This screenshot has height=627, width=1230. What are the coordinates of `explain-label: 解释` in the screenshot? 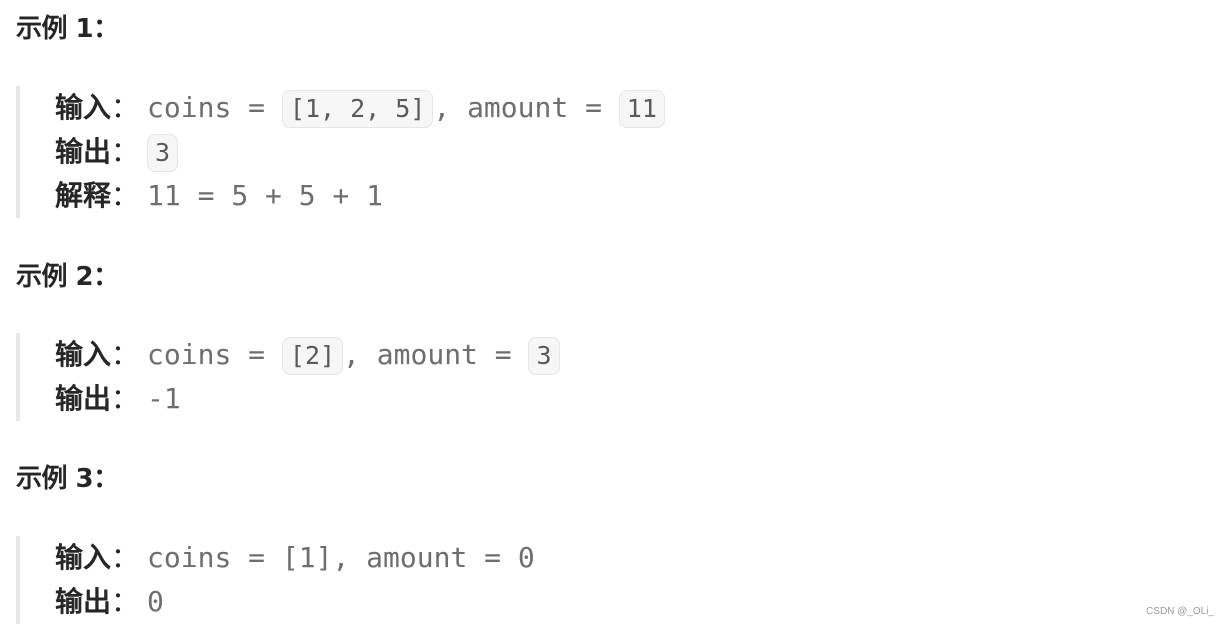 It's located at (83, 195).